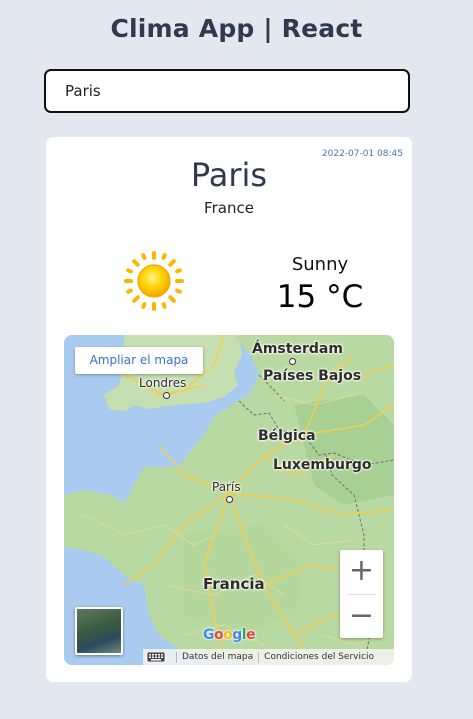 This screenshot has width=473, height=719. Describe the element at coordinates (139, 360) in the screenshot. I see `enlarge-map-button: Ampliar el mapa` at that location.